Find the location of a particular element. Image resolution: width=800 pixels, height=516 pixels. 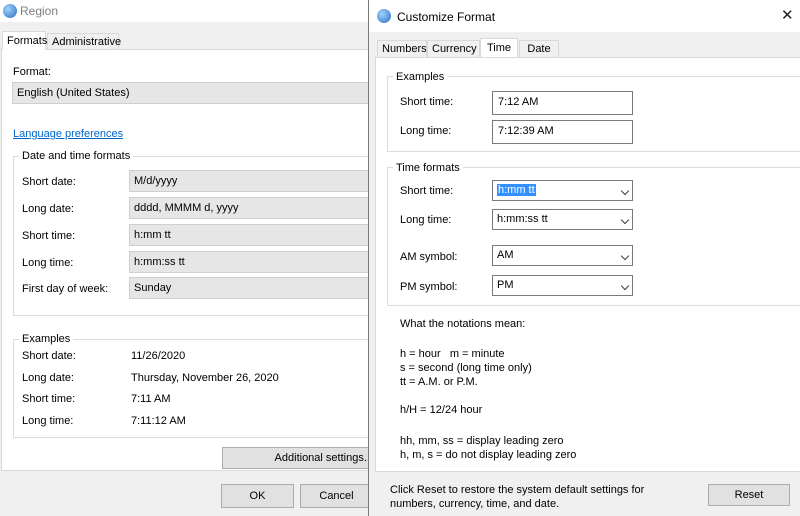

am-symbol-value: AM is located at coordinates (505, 255).